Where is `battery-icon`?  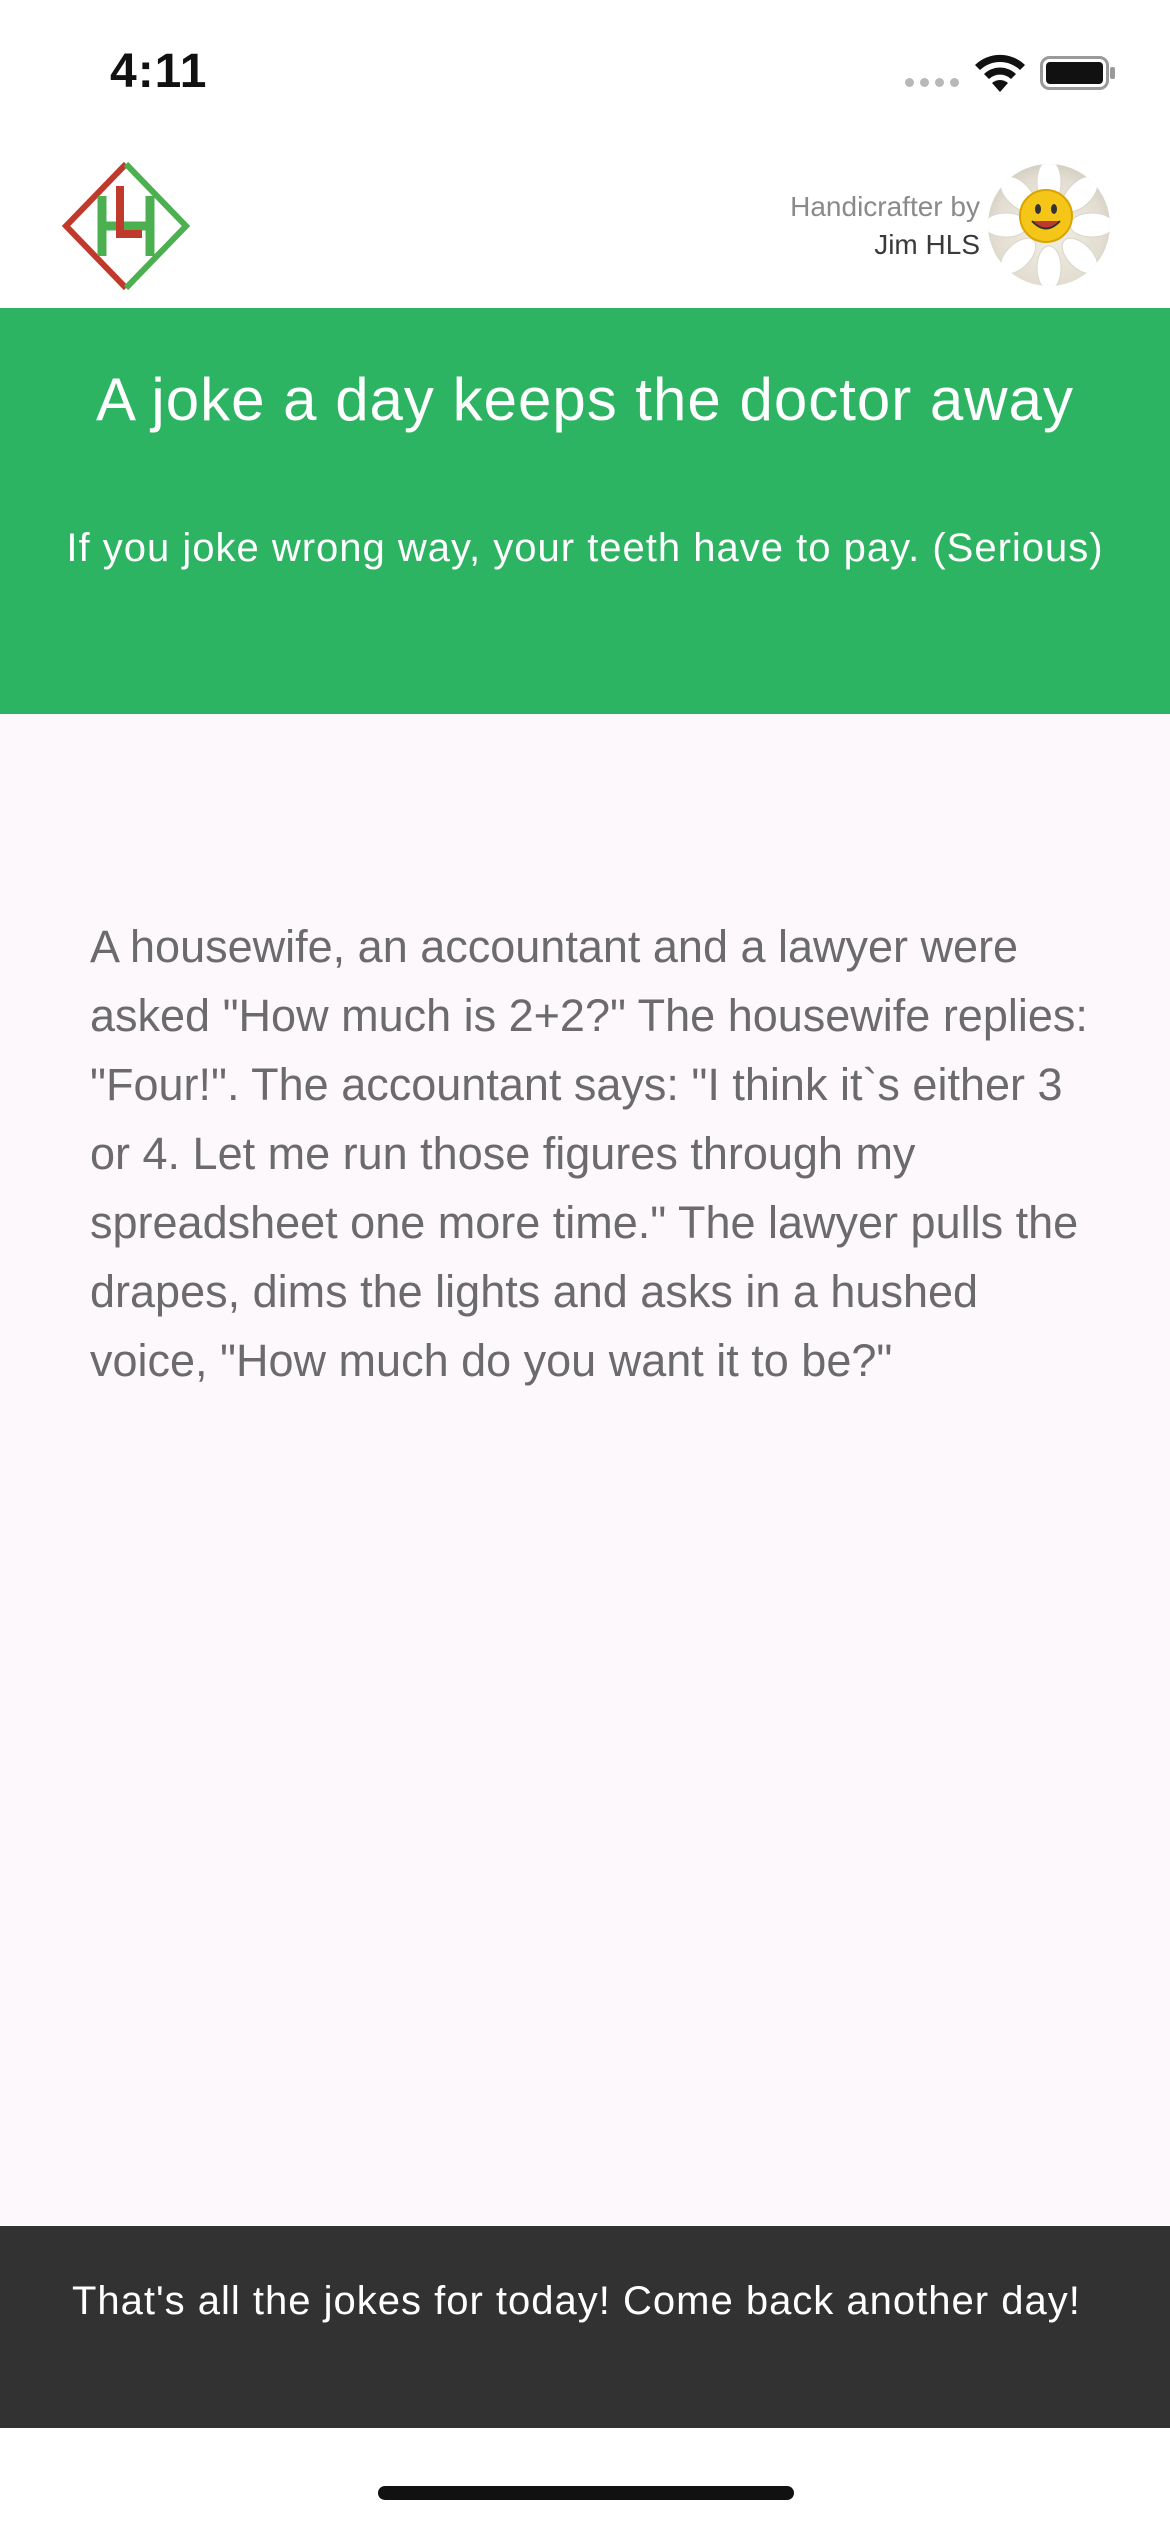
battery-icon is located at coordinates (1077, 73).